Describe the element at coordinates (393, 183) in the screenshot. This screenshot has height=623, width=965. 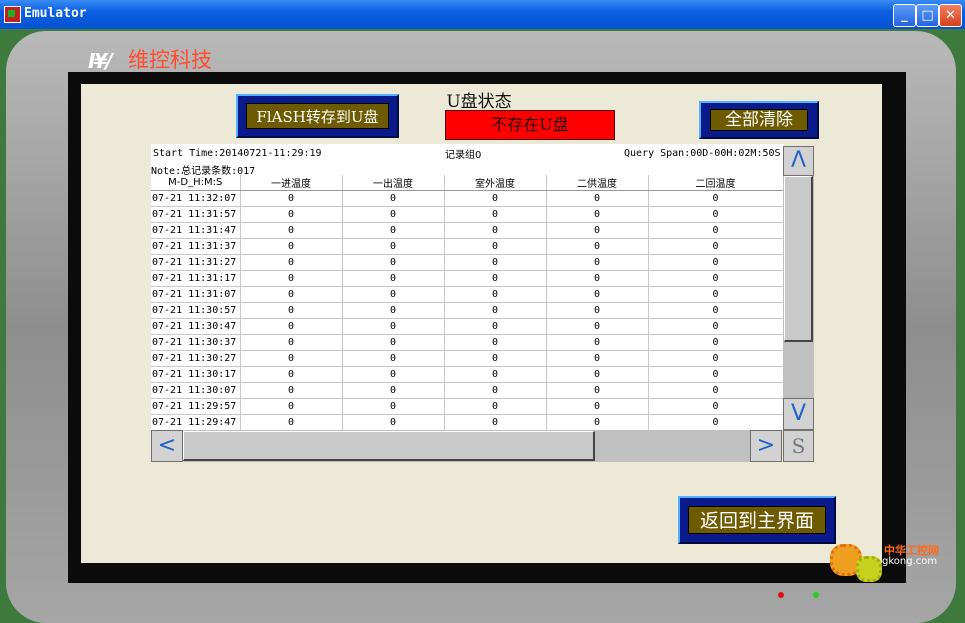
I see `column-header-outlet1: 一出温度` at that location.